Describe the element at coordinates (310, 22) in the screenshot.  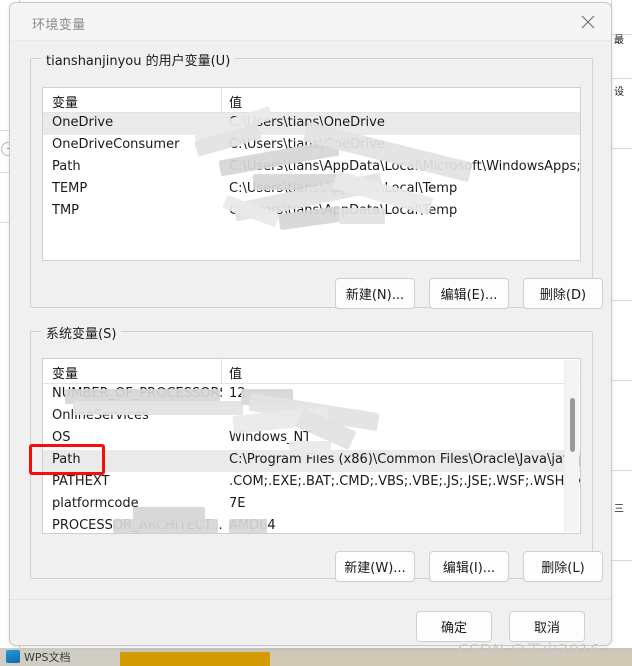
I see `dialog-titlebar: 环境变量` at that location.